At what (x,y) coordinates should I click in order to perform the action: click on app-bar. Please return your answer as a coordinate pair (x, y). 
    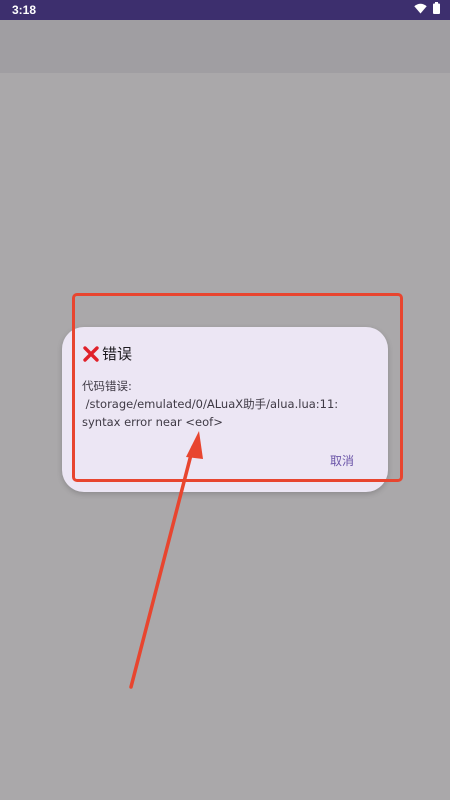
    Looking at the image, I should click on (225, 46).